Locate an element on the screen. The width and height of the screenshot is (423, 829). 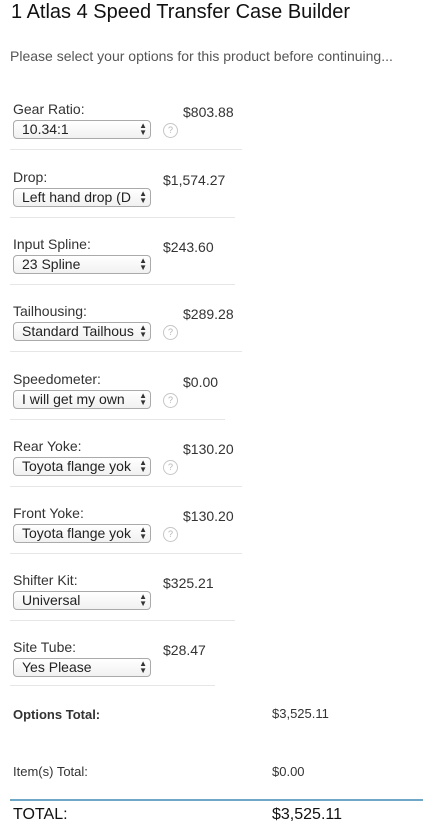
shifter-kit-select: Universal ▲ ▼ is located at coordinates (82, 600).